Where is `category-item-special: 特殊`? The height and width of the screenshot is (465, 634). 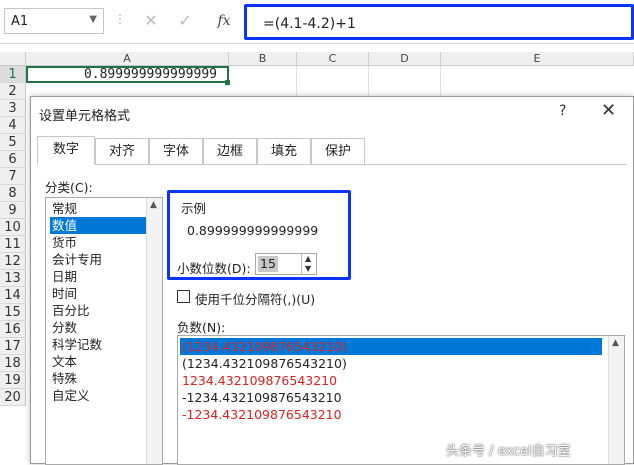 category-item-special: 特殊 is located at coordinates (101, 378).